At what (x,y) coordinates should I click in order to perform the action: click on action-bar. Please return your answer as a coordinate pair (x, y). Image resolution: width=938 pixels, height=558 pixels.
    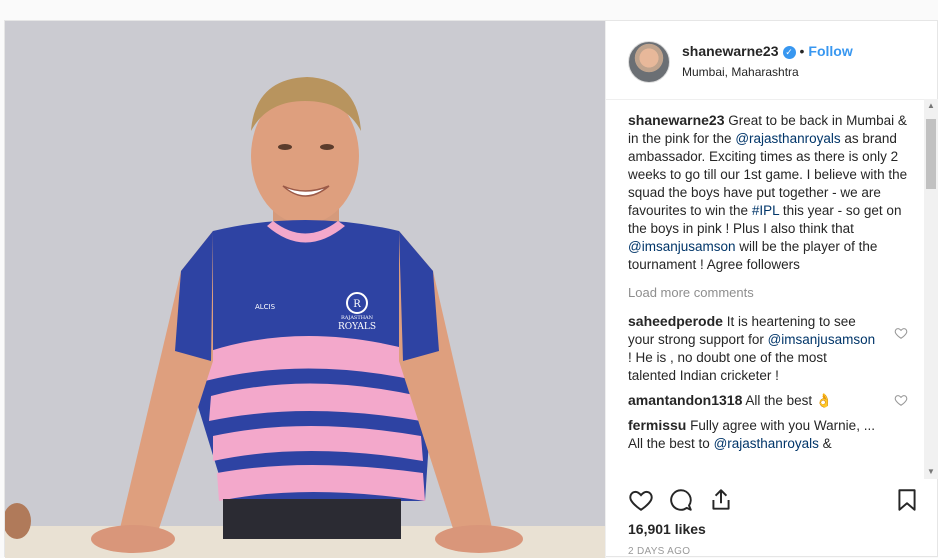
    Looking at the image, I should click on (778, 498).